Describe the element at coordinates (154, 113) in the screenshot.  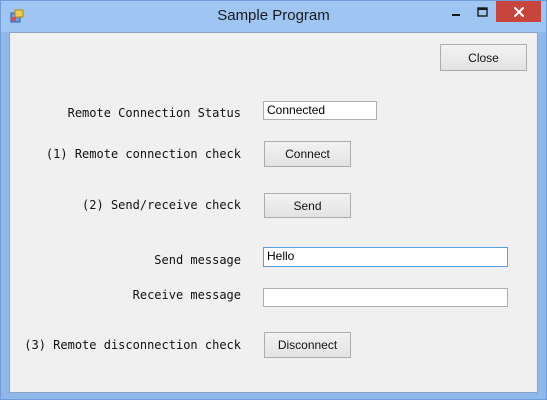
I see `connection-status-label: Remote Connection Status` at that location.